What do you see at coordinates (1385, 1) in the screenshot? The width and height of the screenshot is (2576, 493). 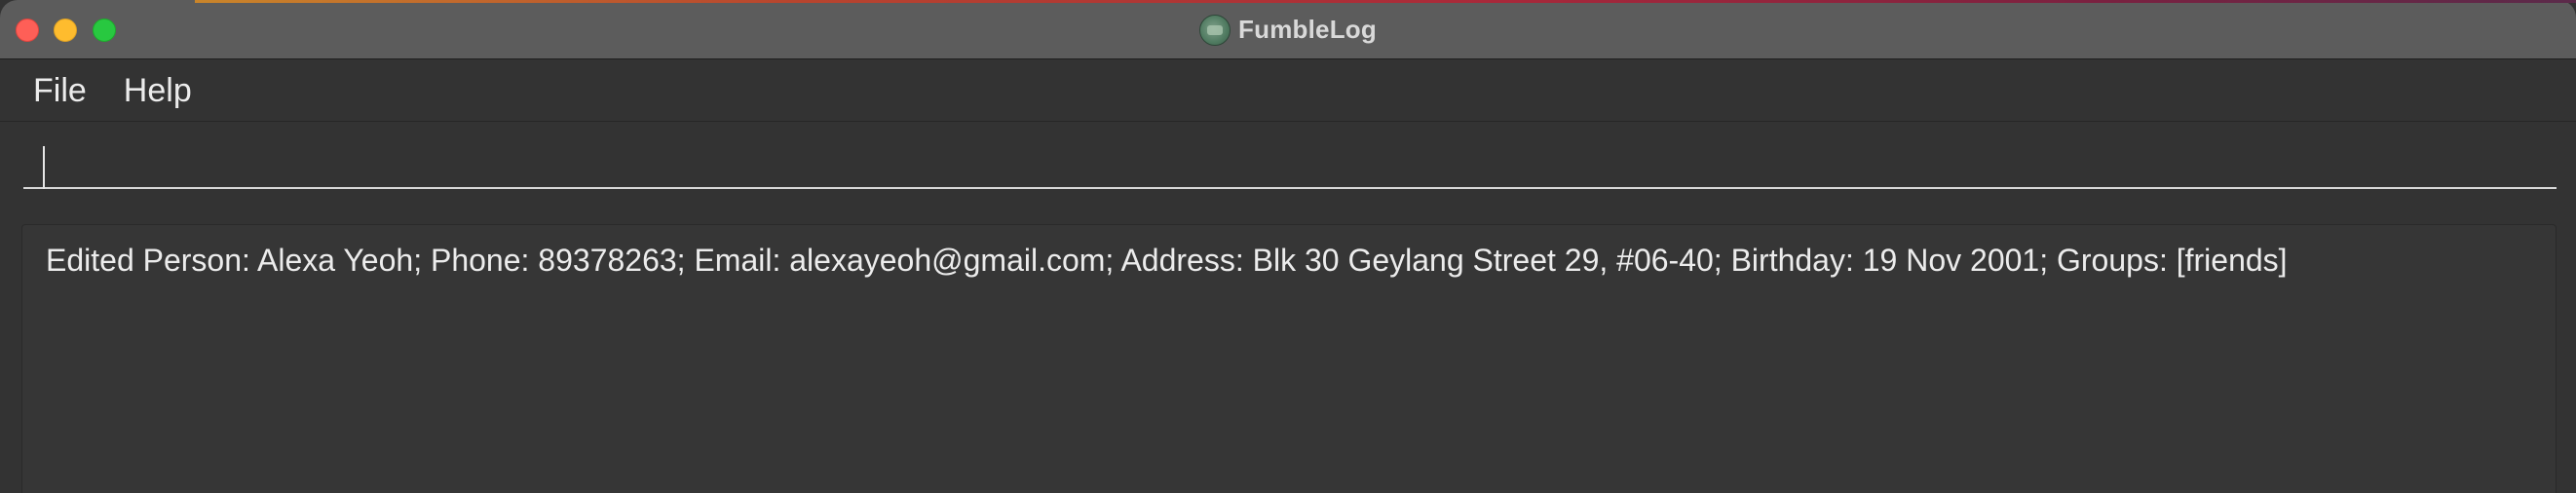 I see `desktop-wallpaper-edge` at bounding box center [1385, 1].